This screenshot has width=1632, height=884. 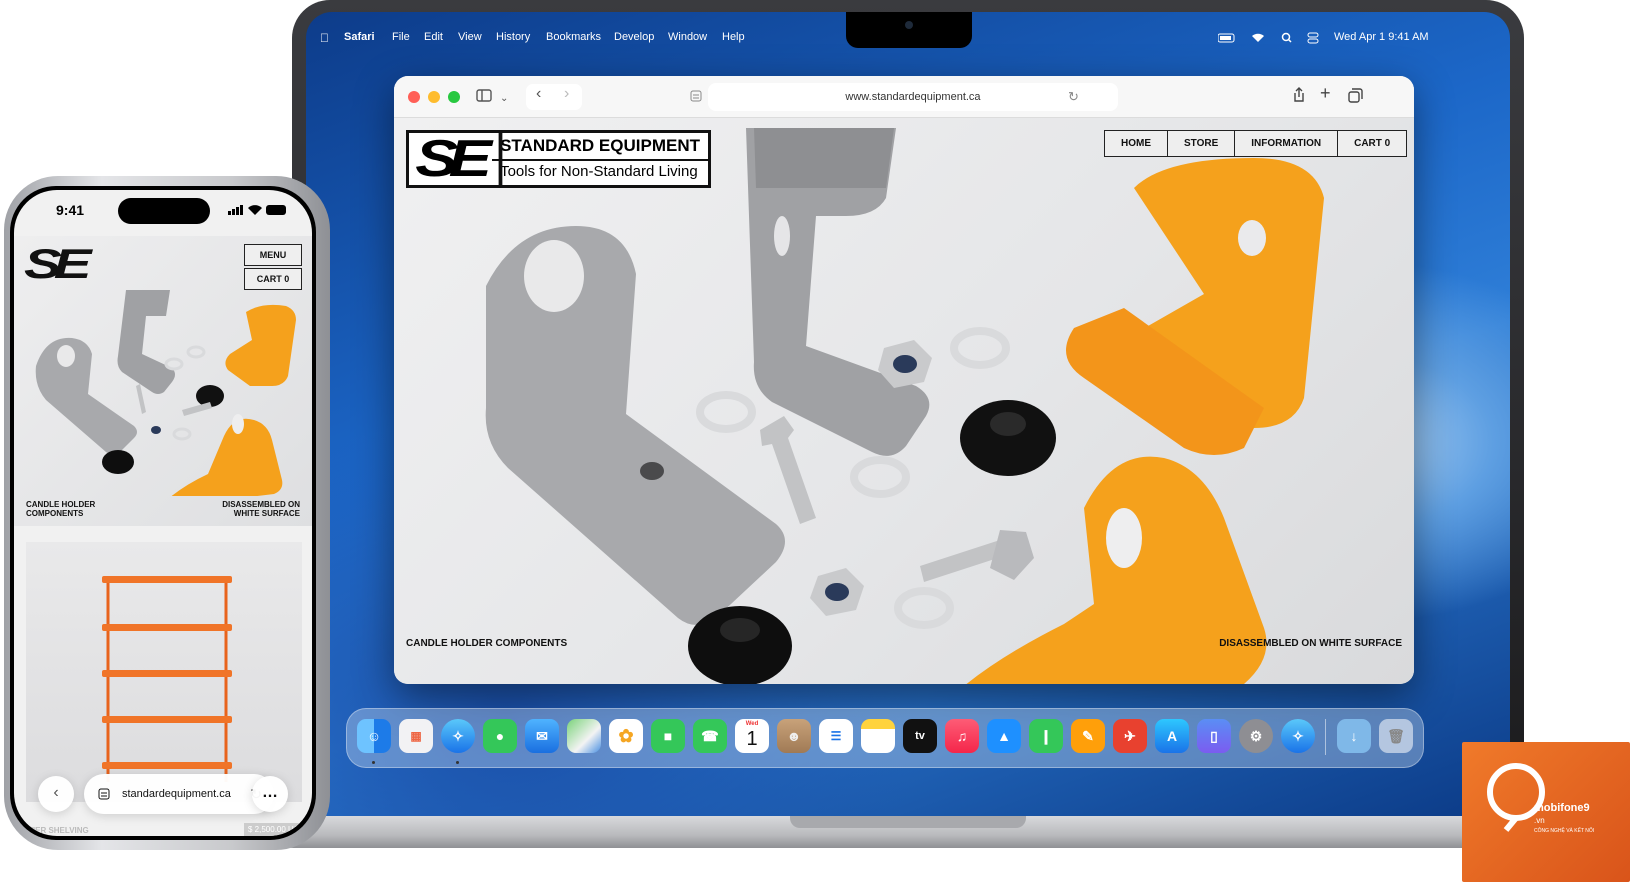 I want to click on app-store-icon: A, so click(x=1172, y=736).